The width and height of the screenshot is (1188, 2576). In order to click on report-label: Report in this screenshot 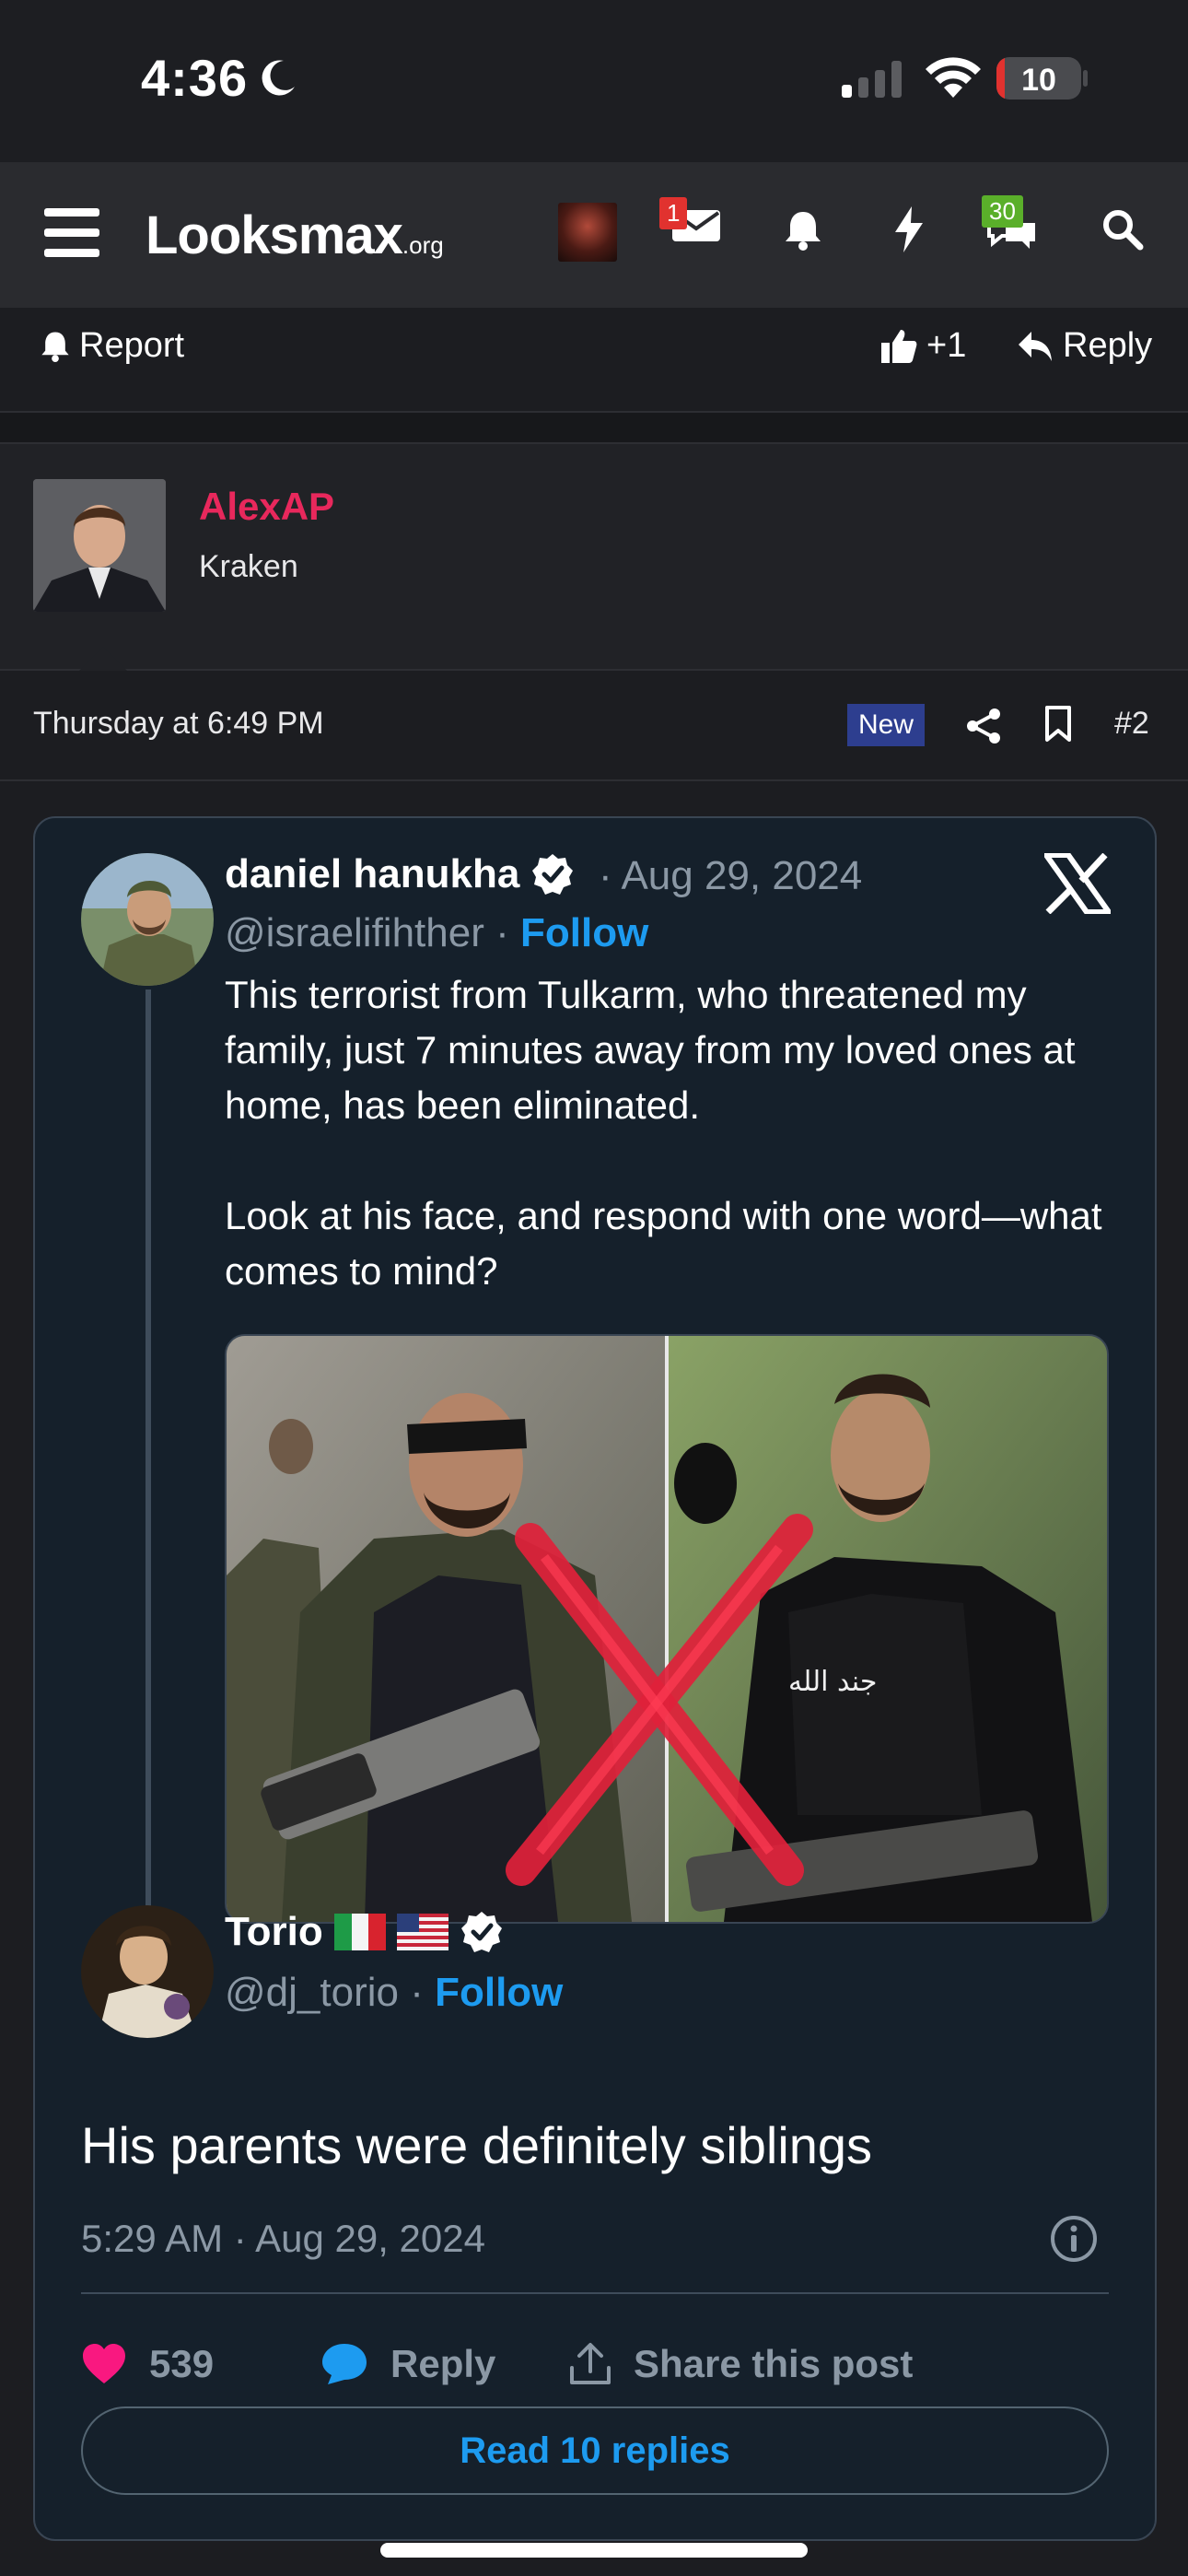, I will do `click(132, 345)`.